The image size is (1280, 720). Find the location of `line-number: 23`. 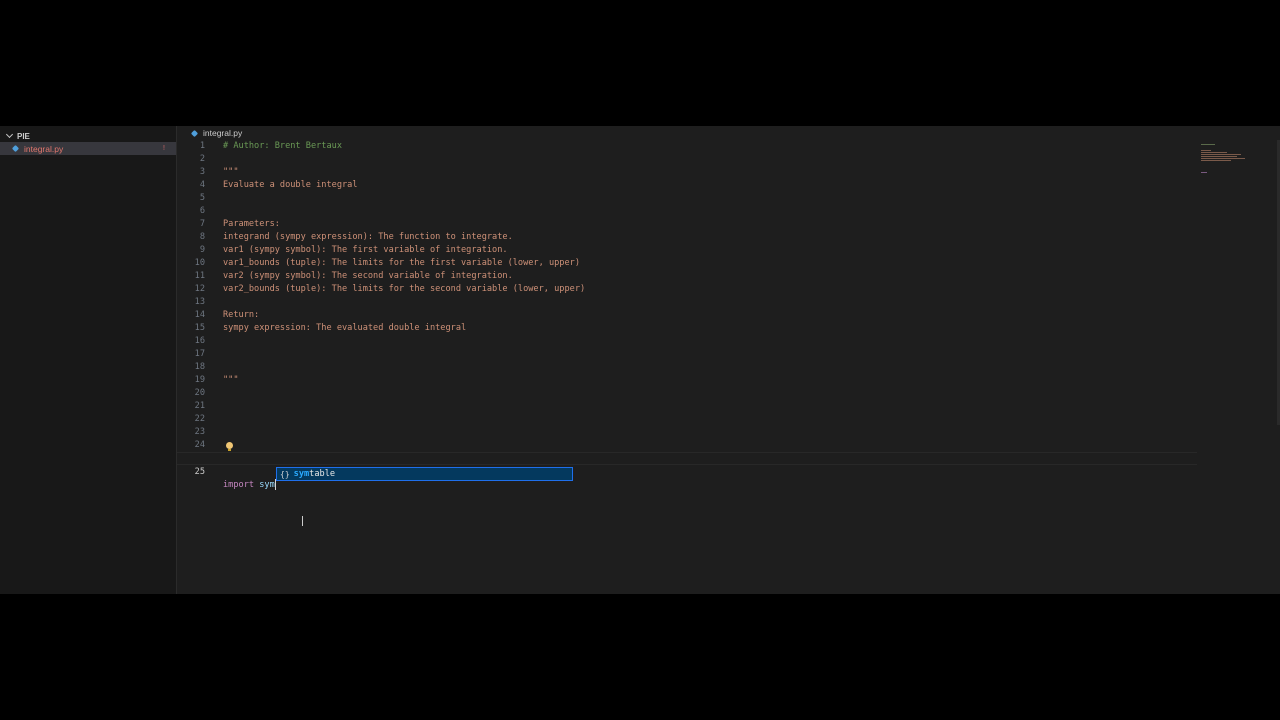

line-number: 23 is located at coordinates (199, 432).